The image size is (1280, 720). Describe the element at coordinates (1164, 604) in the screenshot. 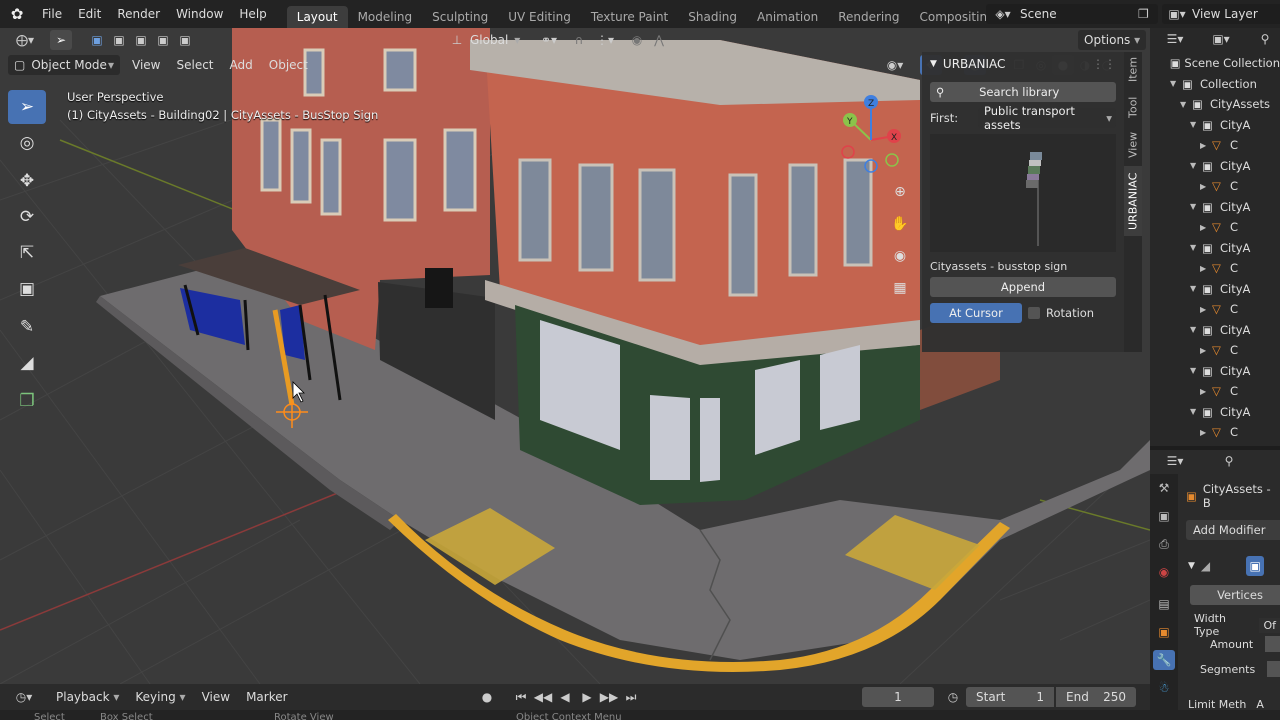

I see `collection-tab-icon: ▤` at that location.